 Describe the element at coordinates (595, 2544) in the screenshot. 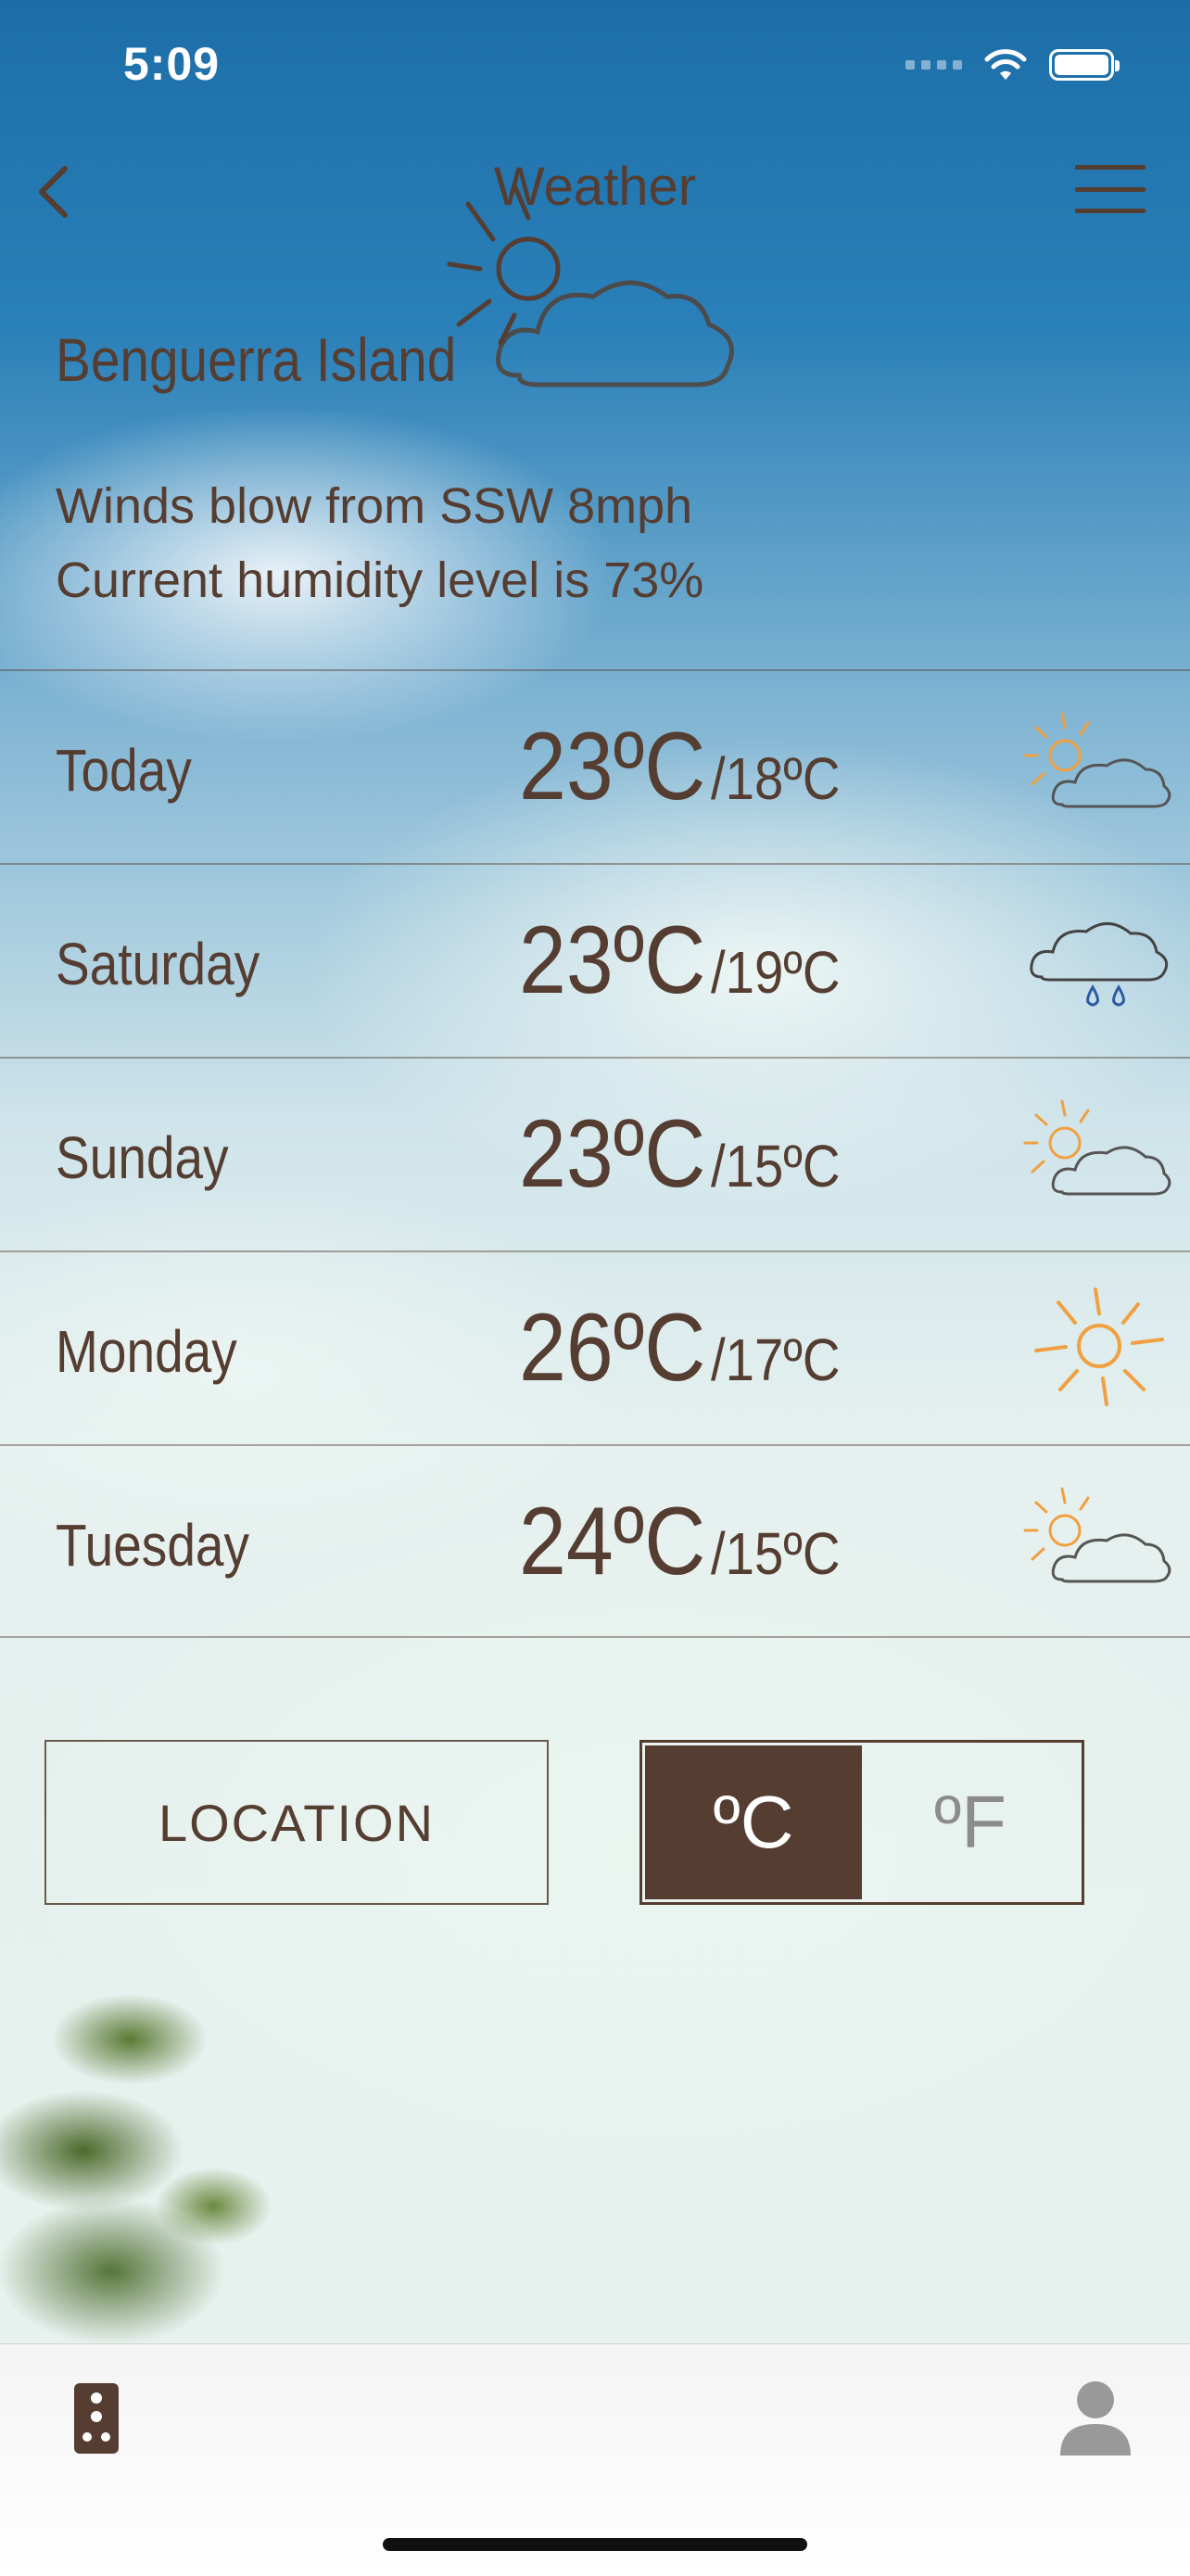

I see `home-indicator` at that location.